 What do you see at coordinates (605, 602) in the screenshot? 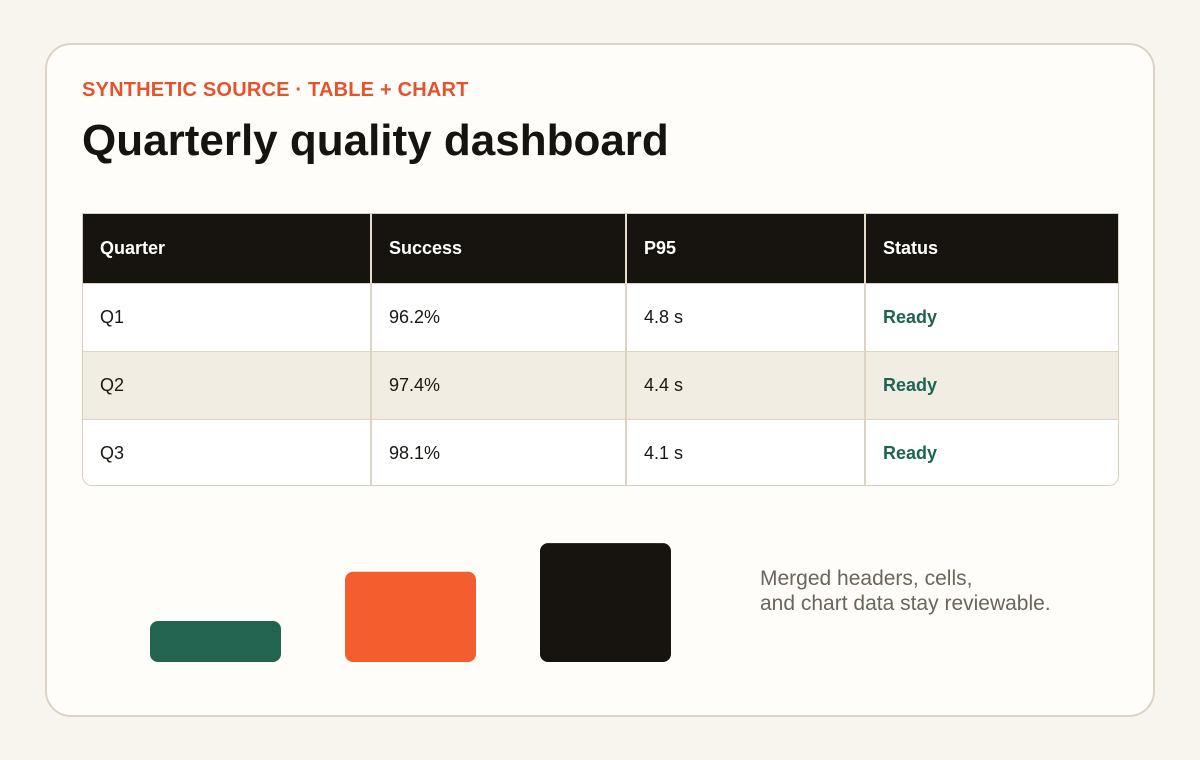
I see `bar-q3` at bounding box center [605, 602].